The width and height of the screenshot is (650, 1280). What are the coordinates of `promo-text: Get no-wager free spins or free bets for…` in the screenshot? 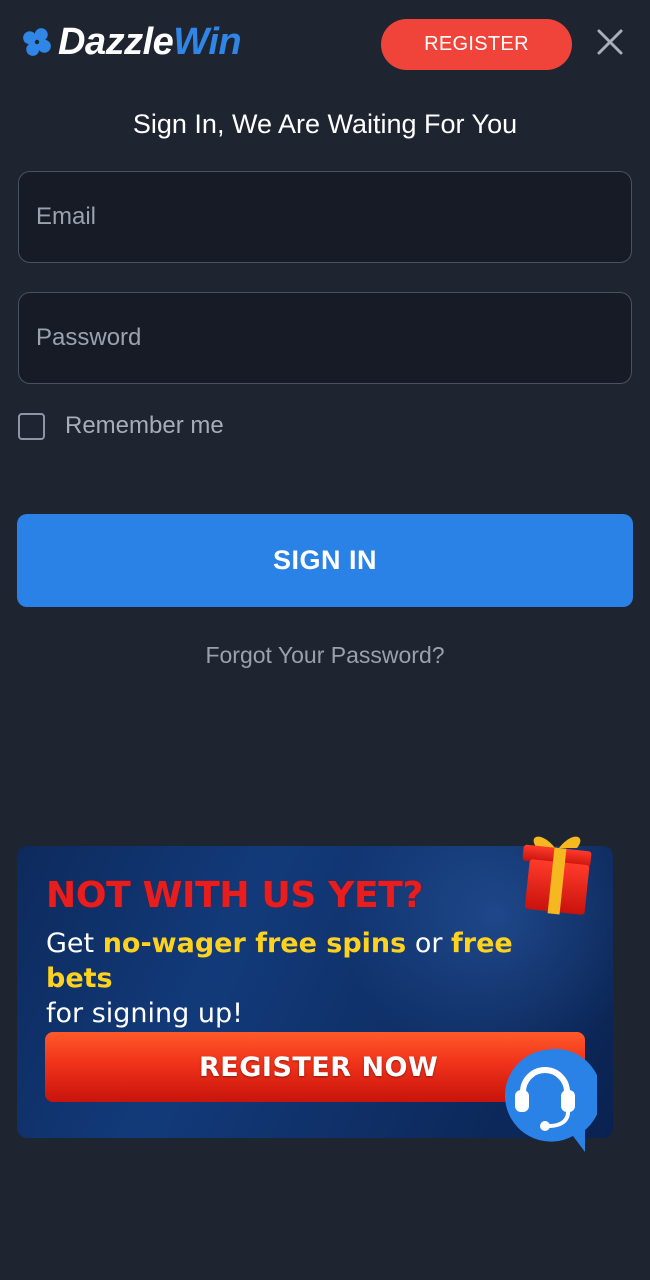 It's located at (316, 978).